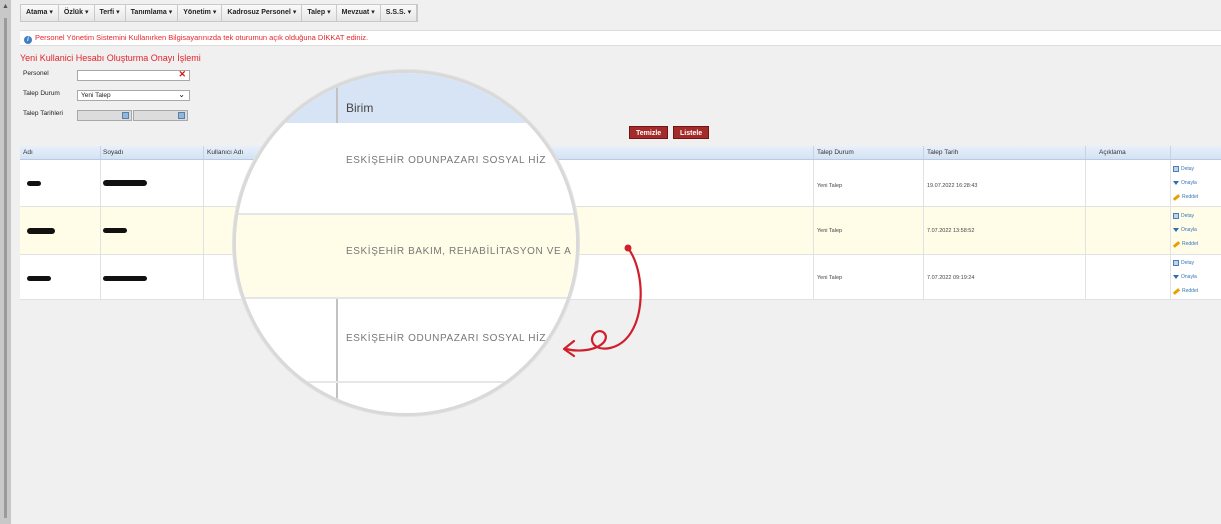 This screenshot has height=524, width=1221. I want to click on clear-icon: ✕, so click(182, 74).